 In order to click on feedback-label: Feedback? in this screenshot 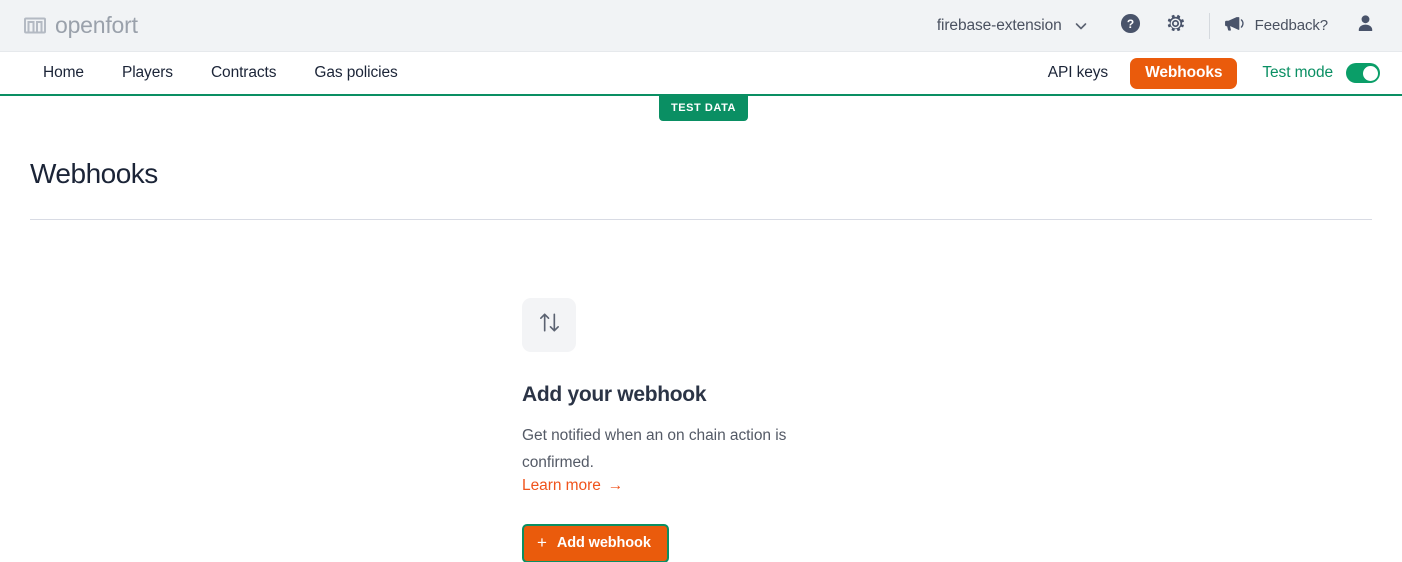, I will do `click(1291, 25)`.